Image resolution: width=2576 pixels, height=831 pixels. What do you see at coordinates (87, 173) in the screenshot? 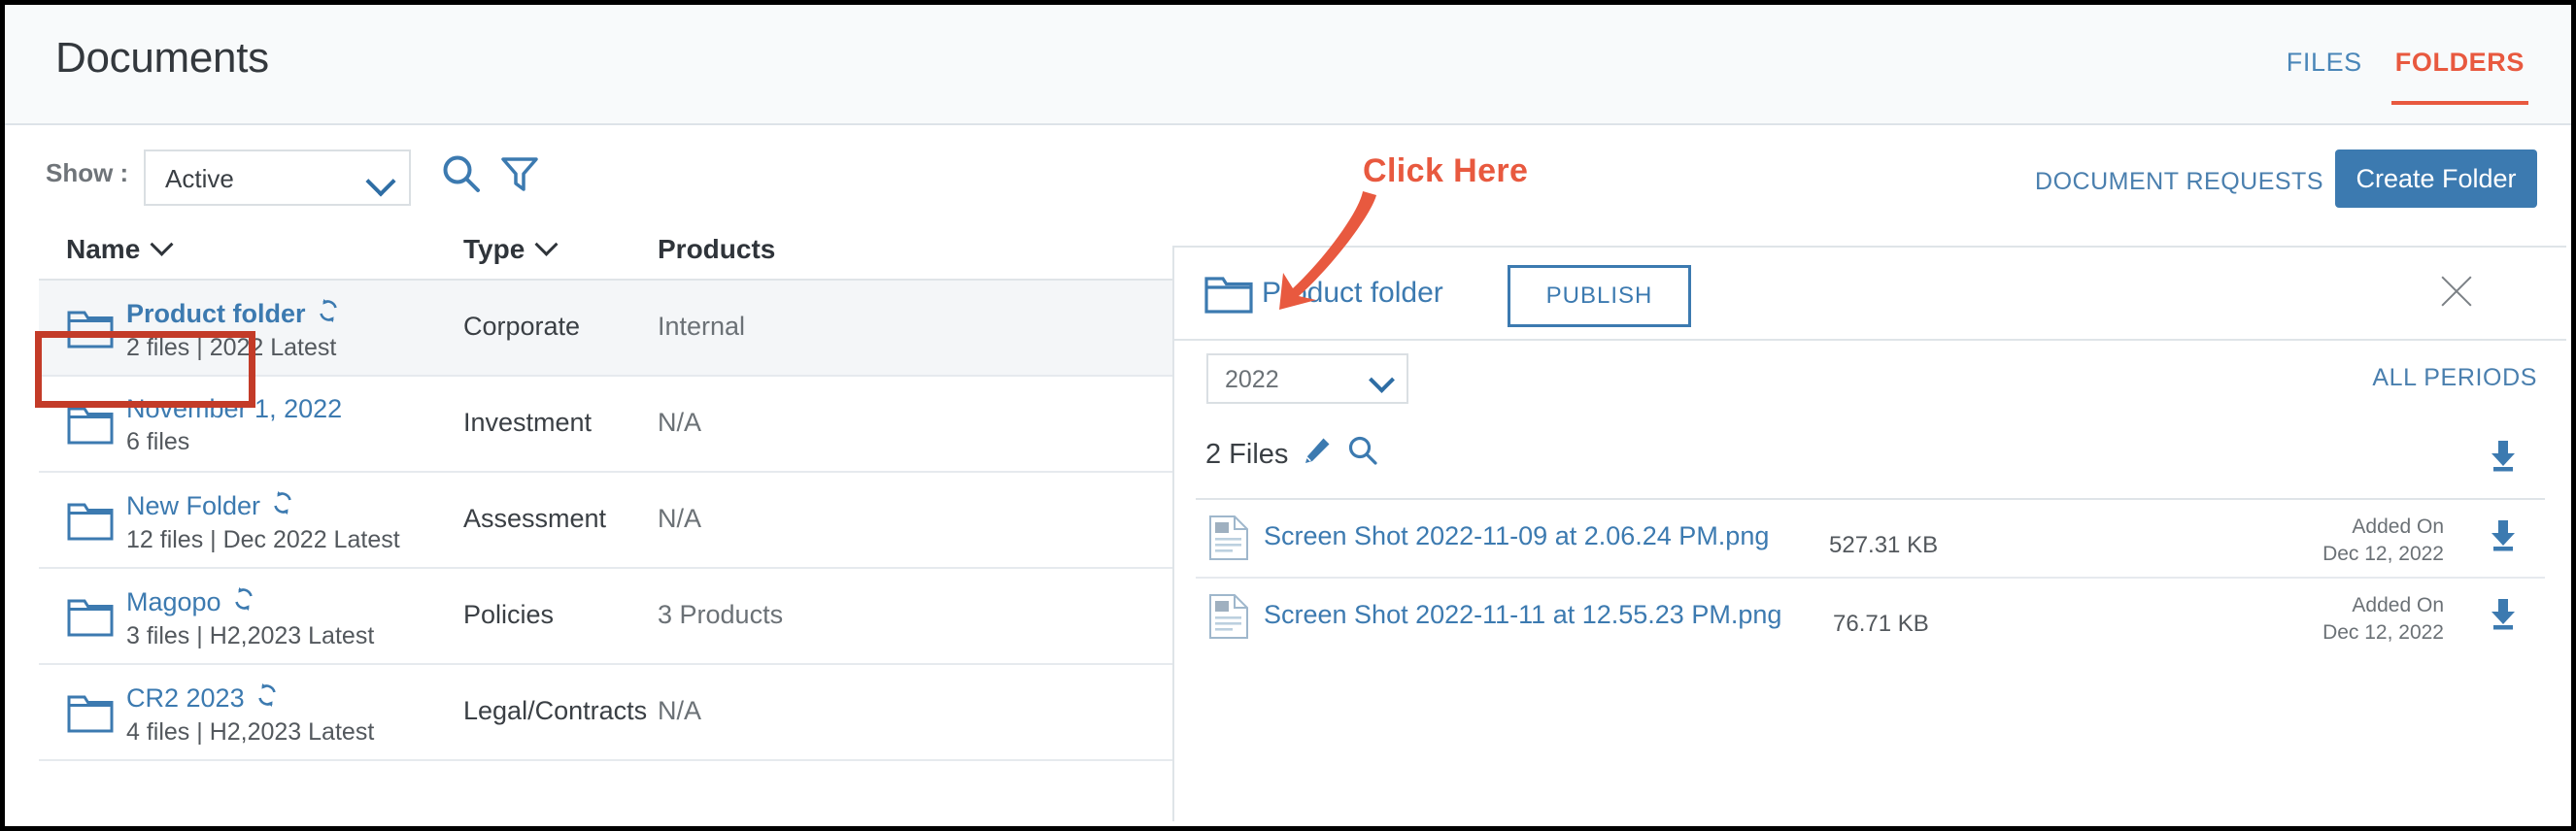
I see `show-label: Show :` at bounding box center [87, 173].